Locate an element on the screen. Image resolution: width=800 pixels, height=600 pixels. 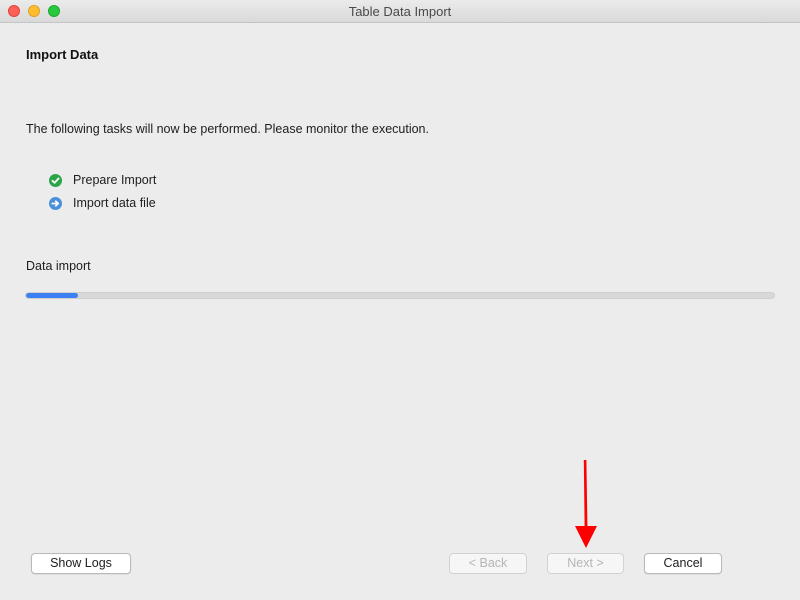
page-title: Import Data is located at coordinates (62, 54).